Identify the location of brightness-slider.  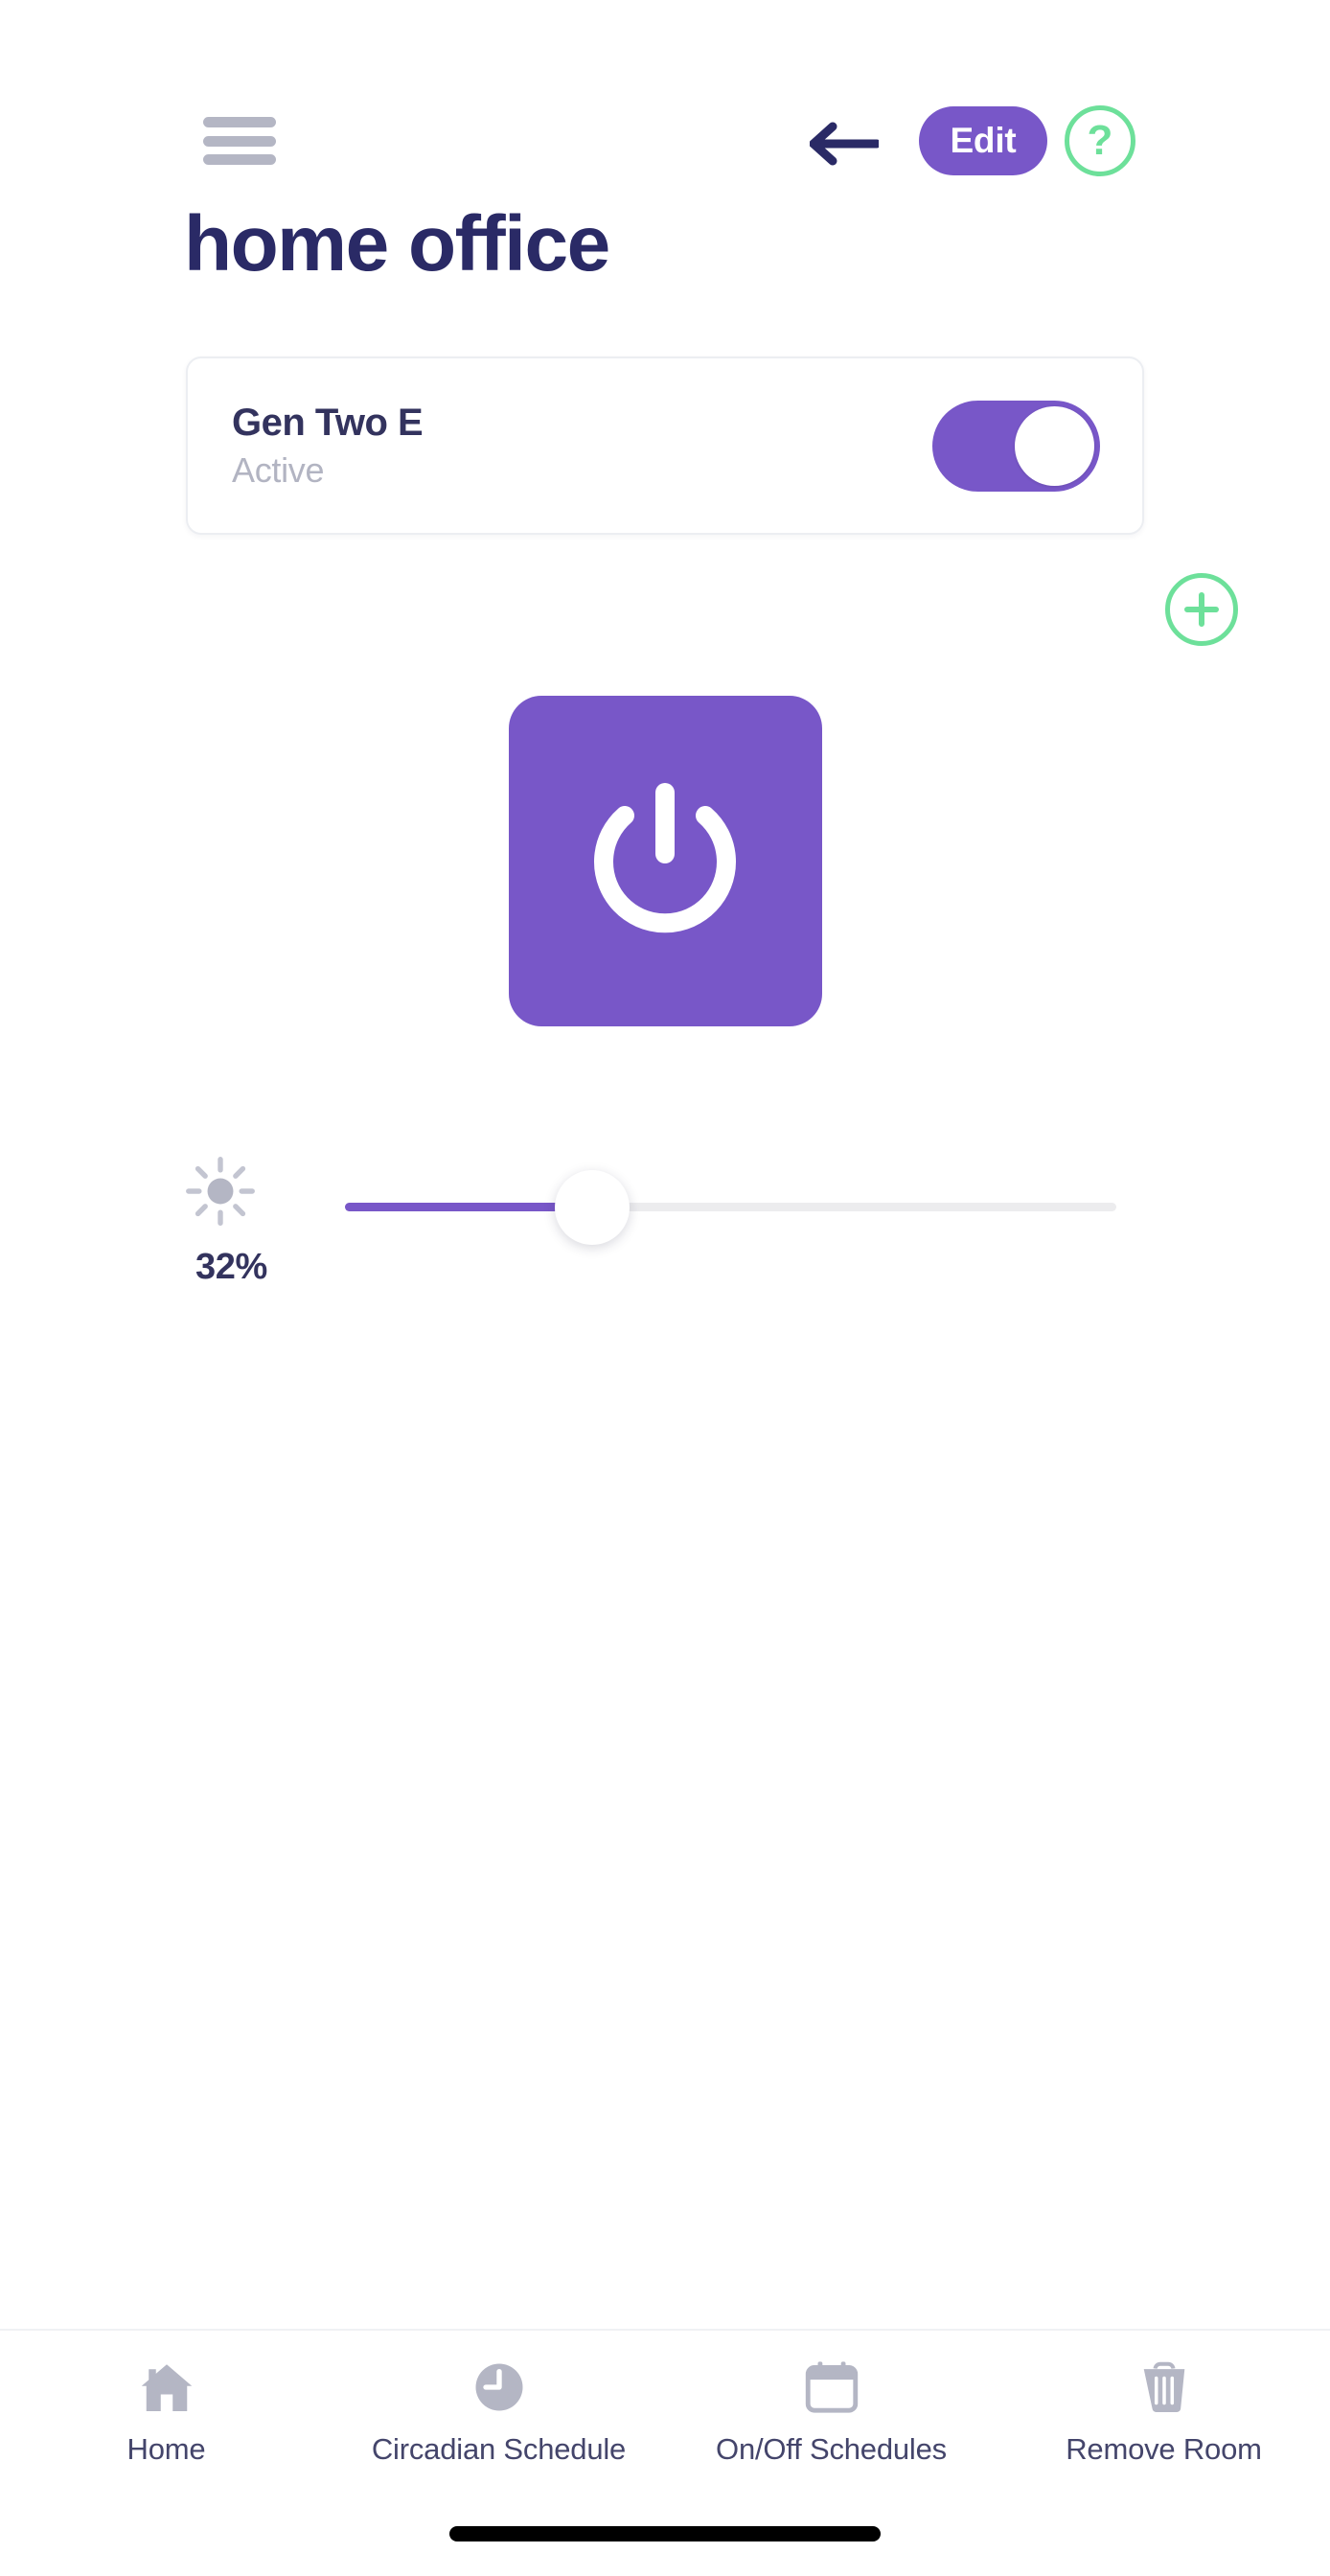
(731, 1207).